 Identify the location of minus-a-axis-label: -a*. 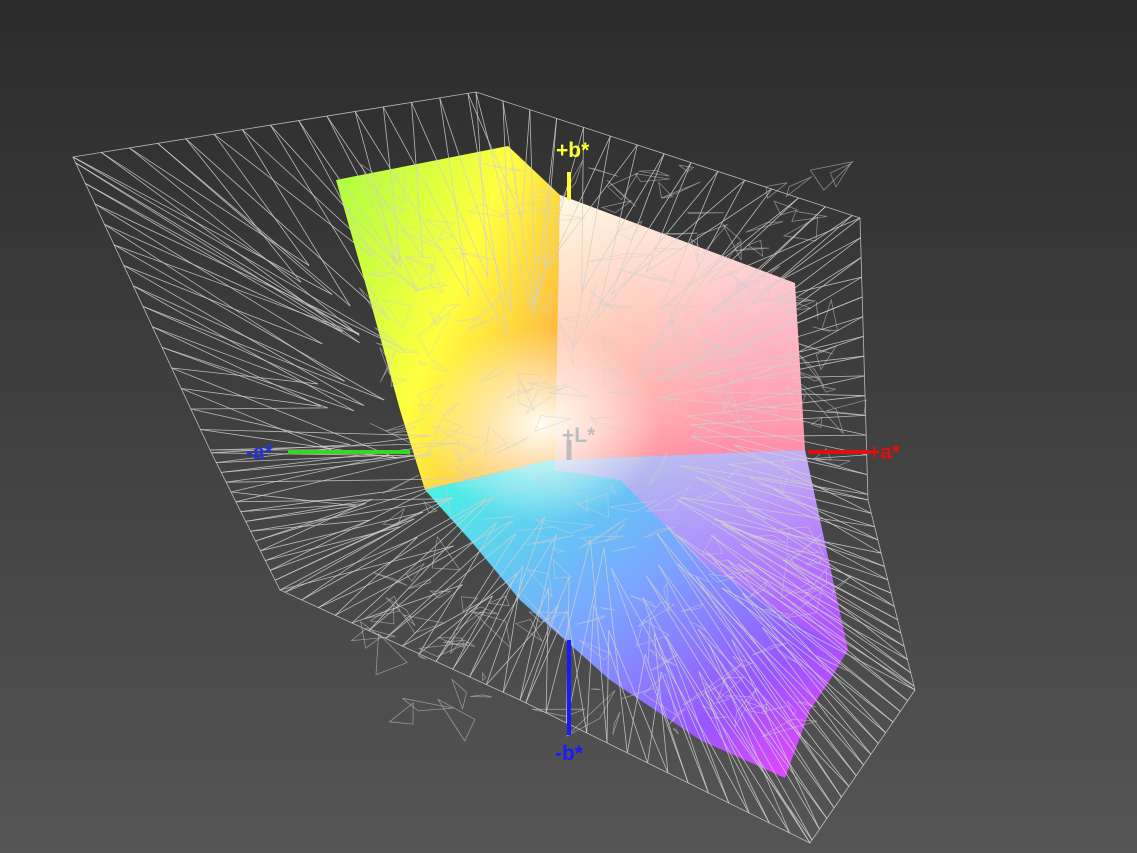
(260, 452).